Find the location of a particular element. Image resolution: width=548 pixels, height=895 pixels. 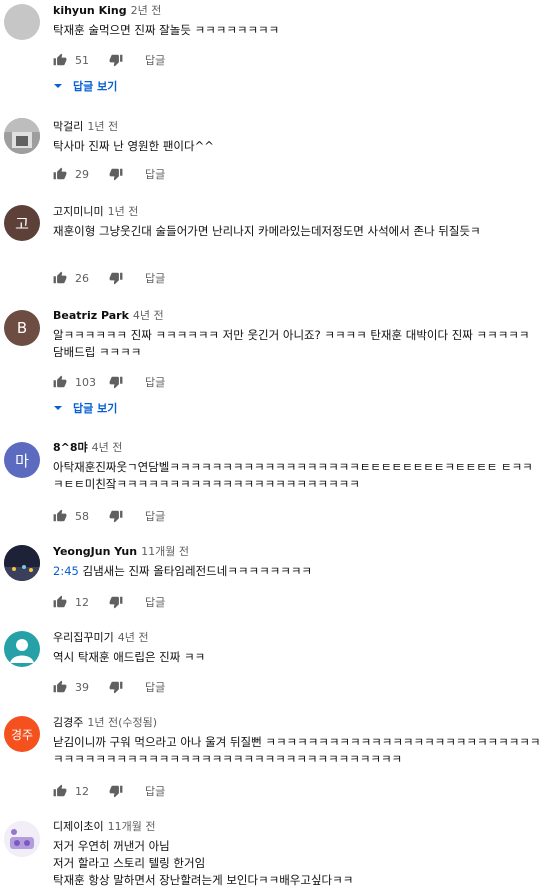

comment-text: 탁재훈 술먹으면 진짜 잘놀듯 ㅋㅋㅋㅋㅋㅋㅋㅋ is located at coordinates (166, 30).